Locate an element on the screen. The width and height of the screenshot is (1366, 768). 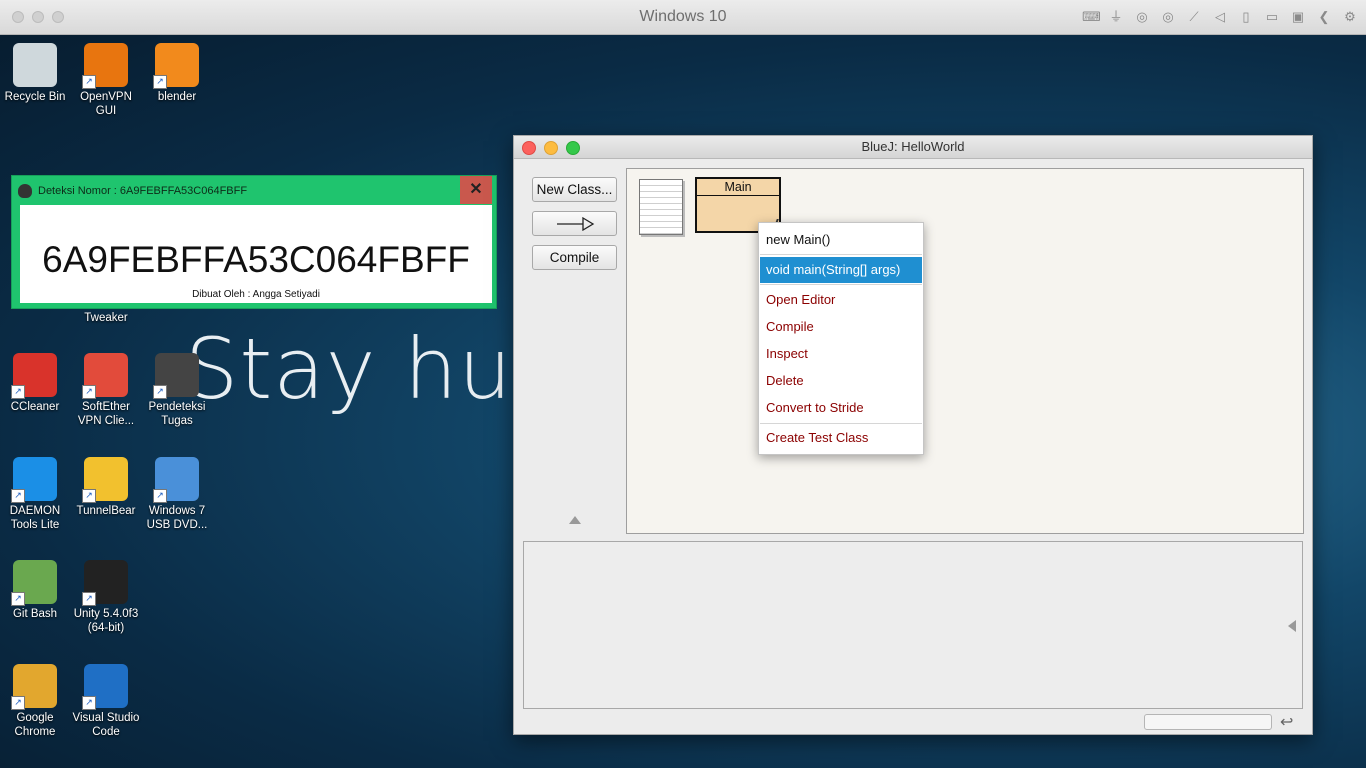
menu-item-void-main: void main(String[] args) is located at coordinates (841, 270).